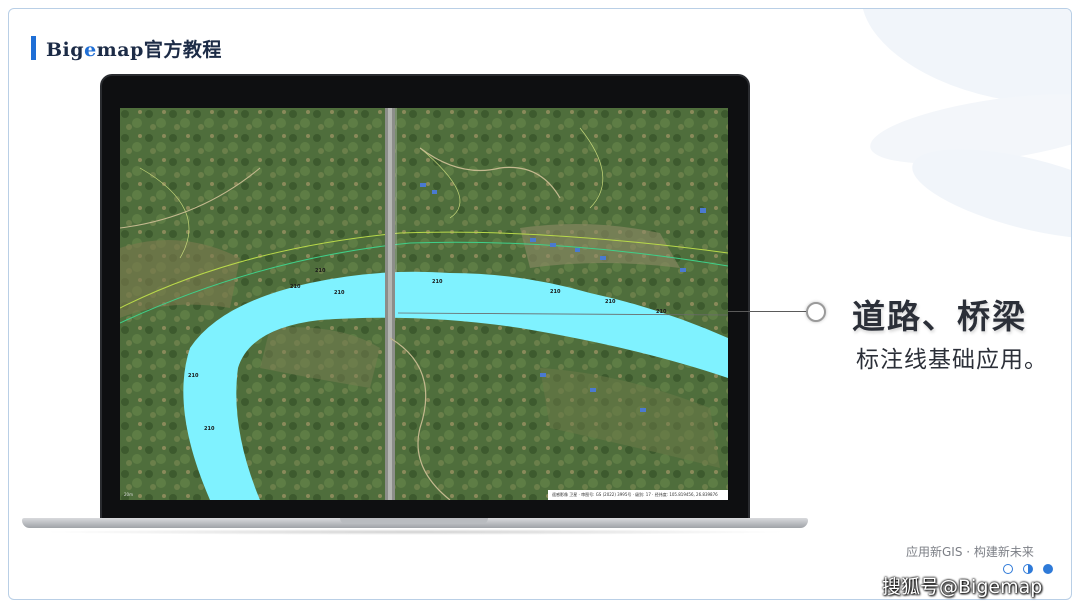 This screenshot has height=608, width=1080. I want to click on callout-headline: 道路、桥梁, so click(939, 316).